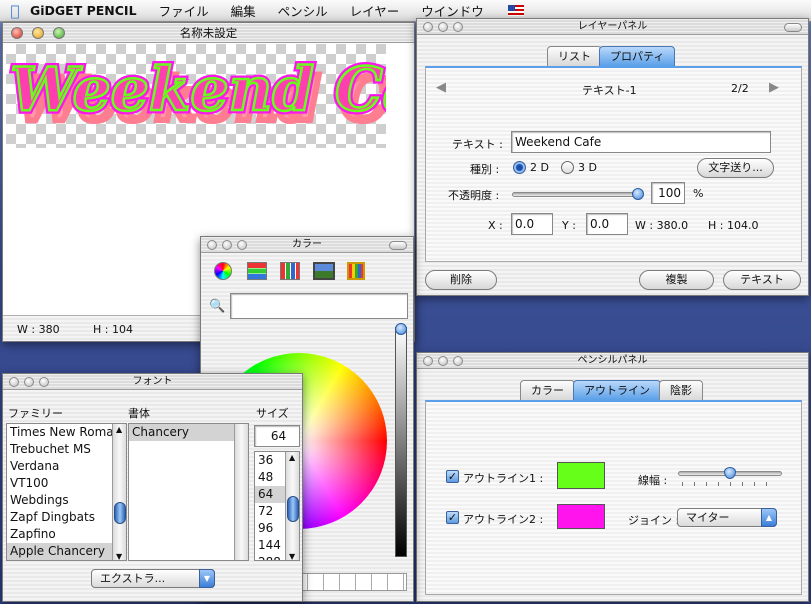  I want to click on tab-color: カラー, so click(547, 390).